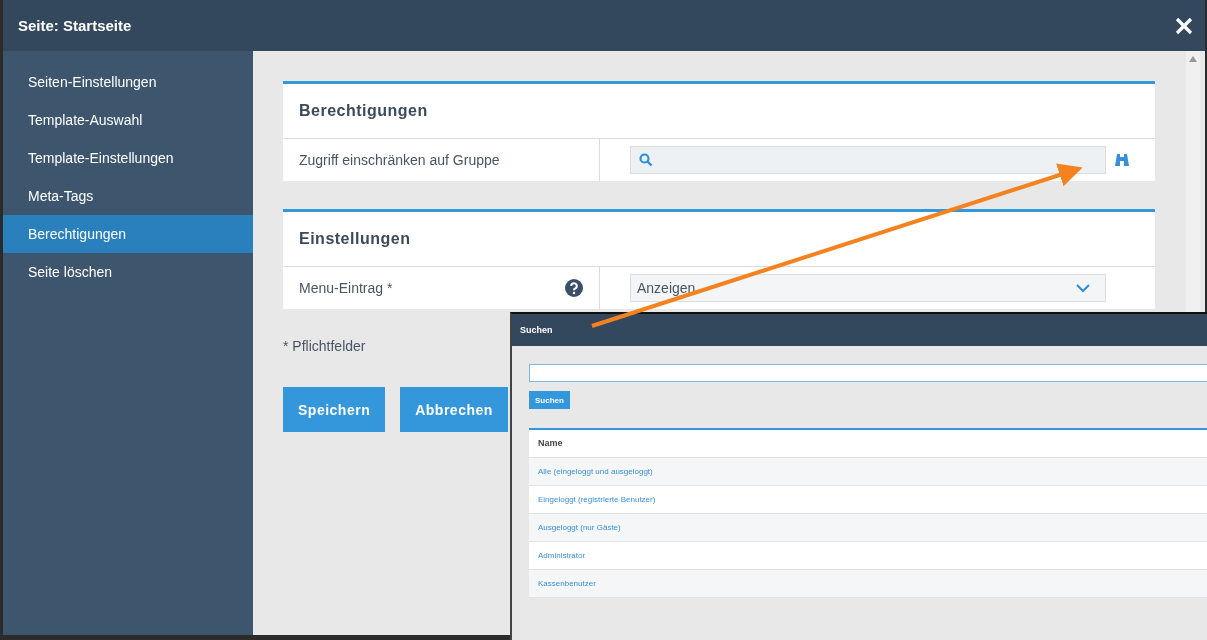 The image size is (1207, 640). Describe the element at coordinates (399, 160) in the screenshot. I see `field-label: Zugriff einschränken auf Gruppe` at that location.